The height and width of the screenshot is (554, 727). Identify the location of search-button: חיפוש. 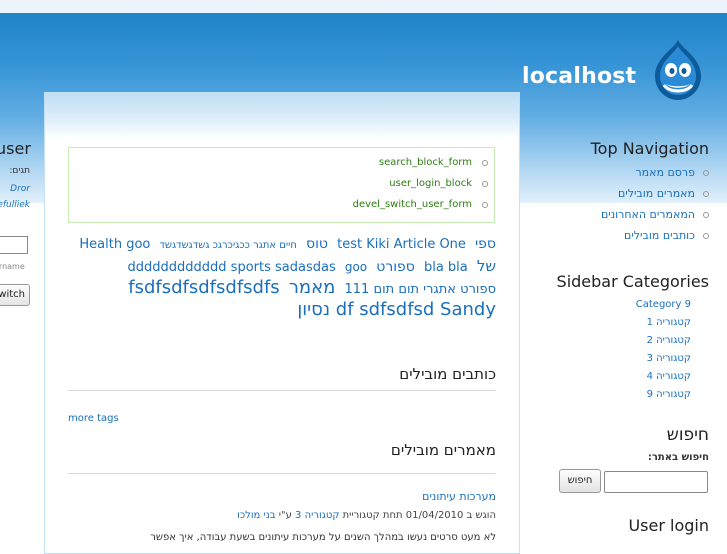
(580, 481).